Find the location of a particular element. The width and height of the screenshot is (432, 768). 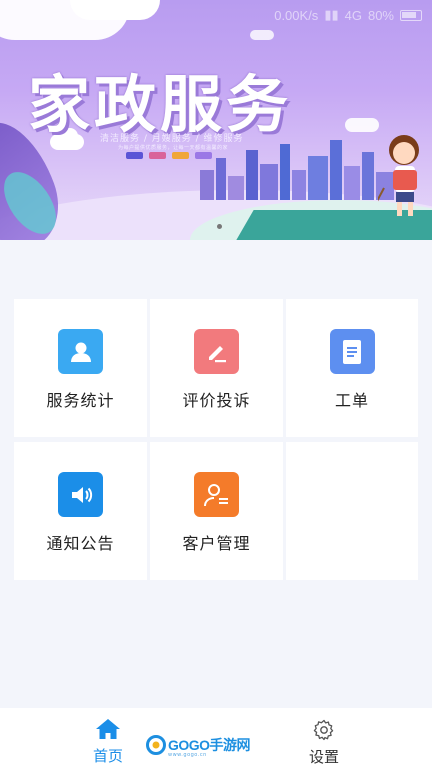

menu-item-label: 服务统计 is located at coordinates (80, 400).